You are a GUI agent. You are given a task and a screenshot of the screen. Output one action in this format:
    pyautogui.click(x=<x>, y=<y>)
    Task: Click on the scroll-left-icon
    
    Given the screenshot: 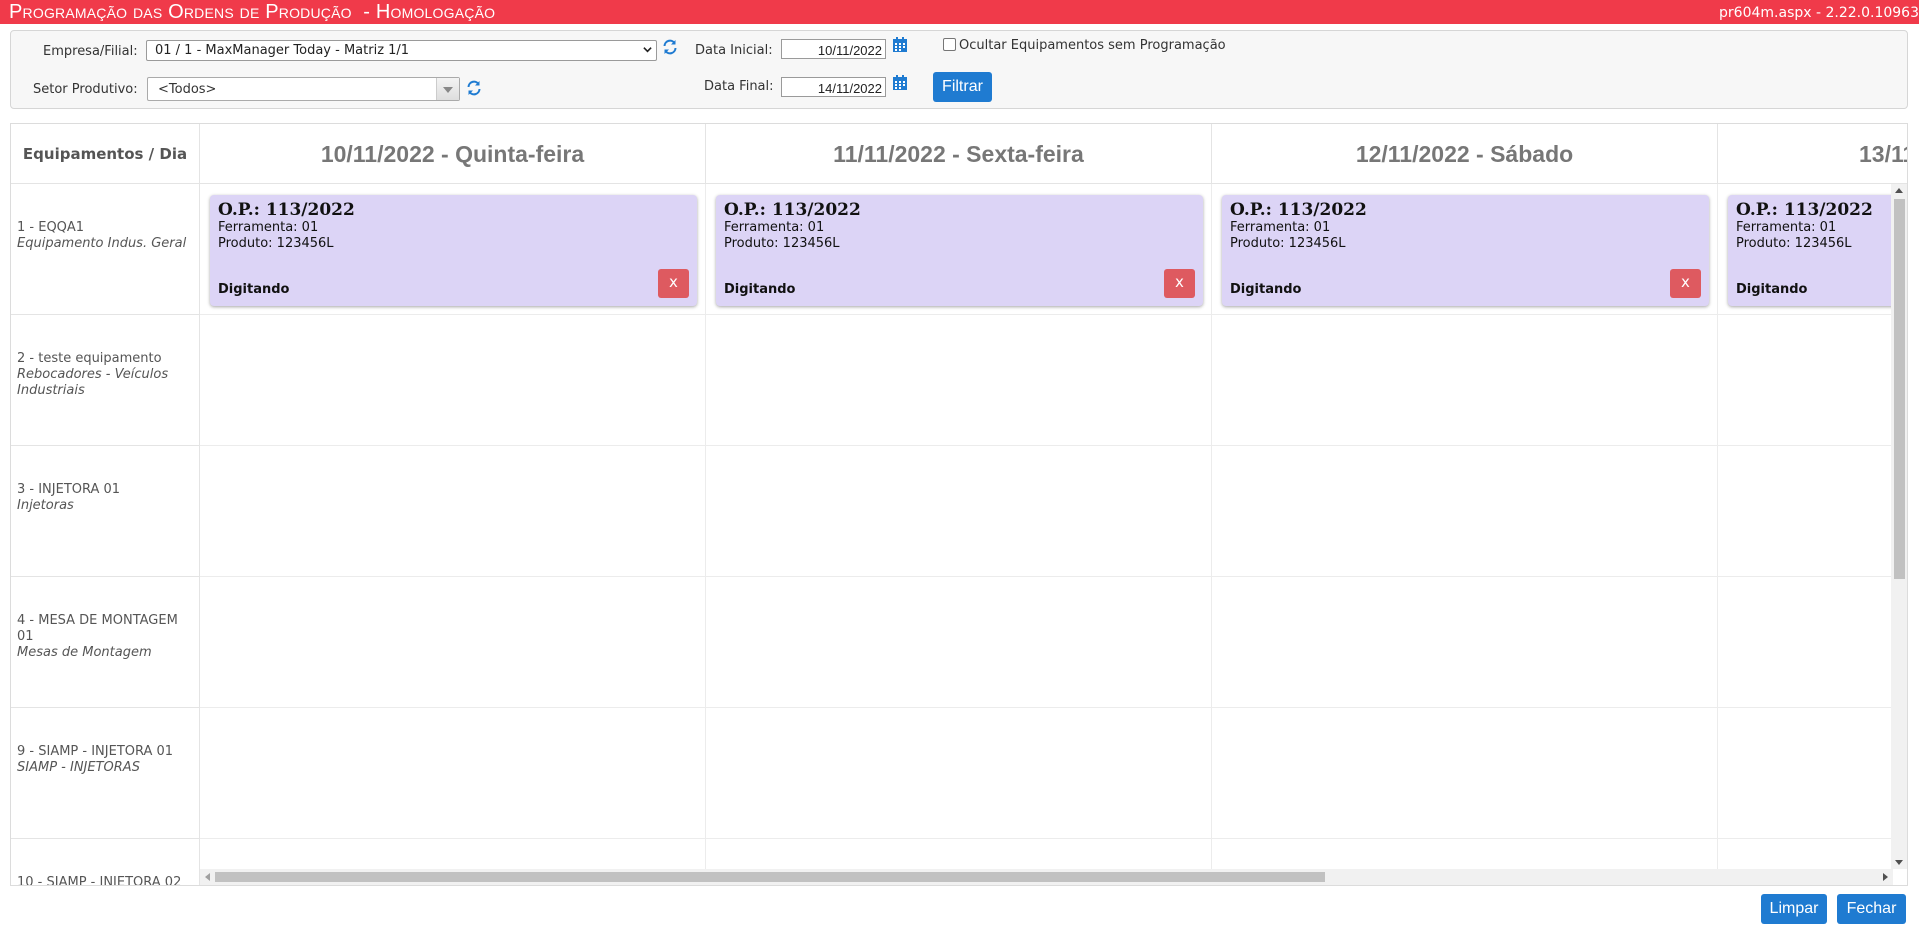 What is the action you would take?
    pyautogui.click(x=207, y=877)
    